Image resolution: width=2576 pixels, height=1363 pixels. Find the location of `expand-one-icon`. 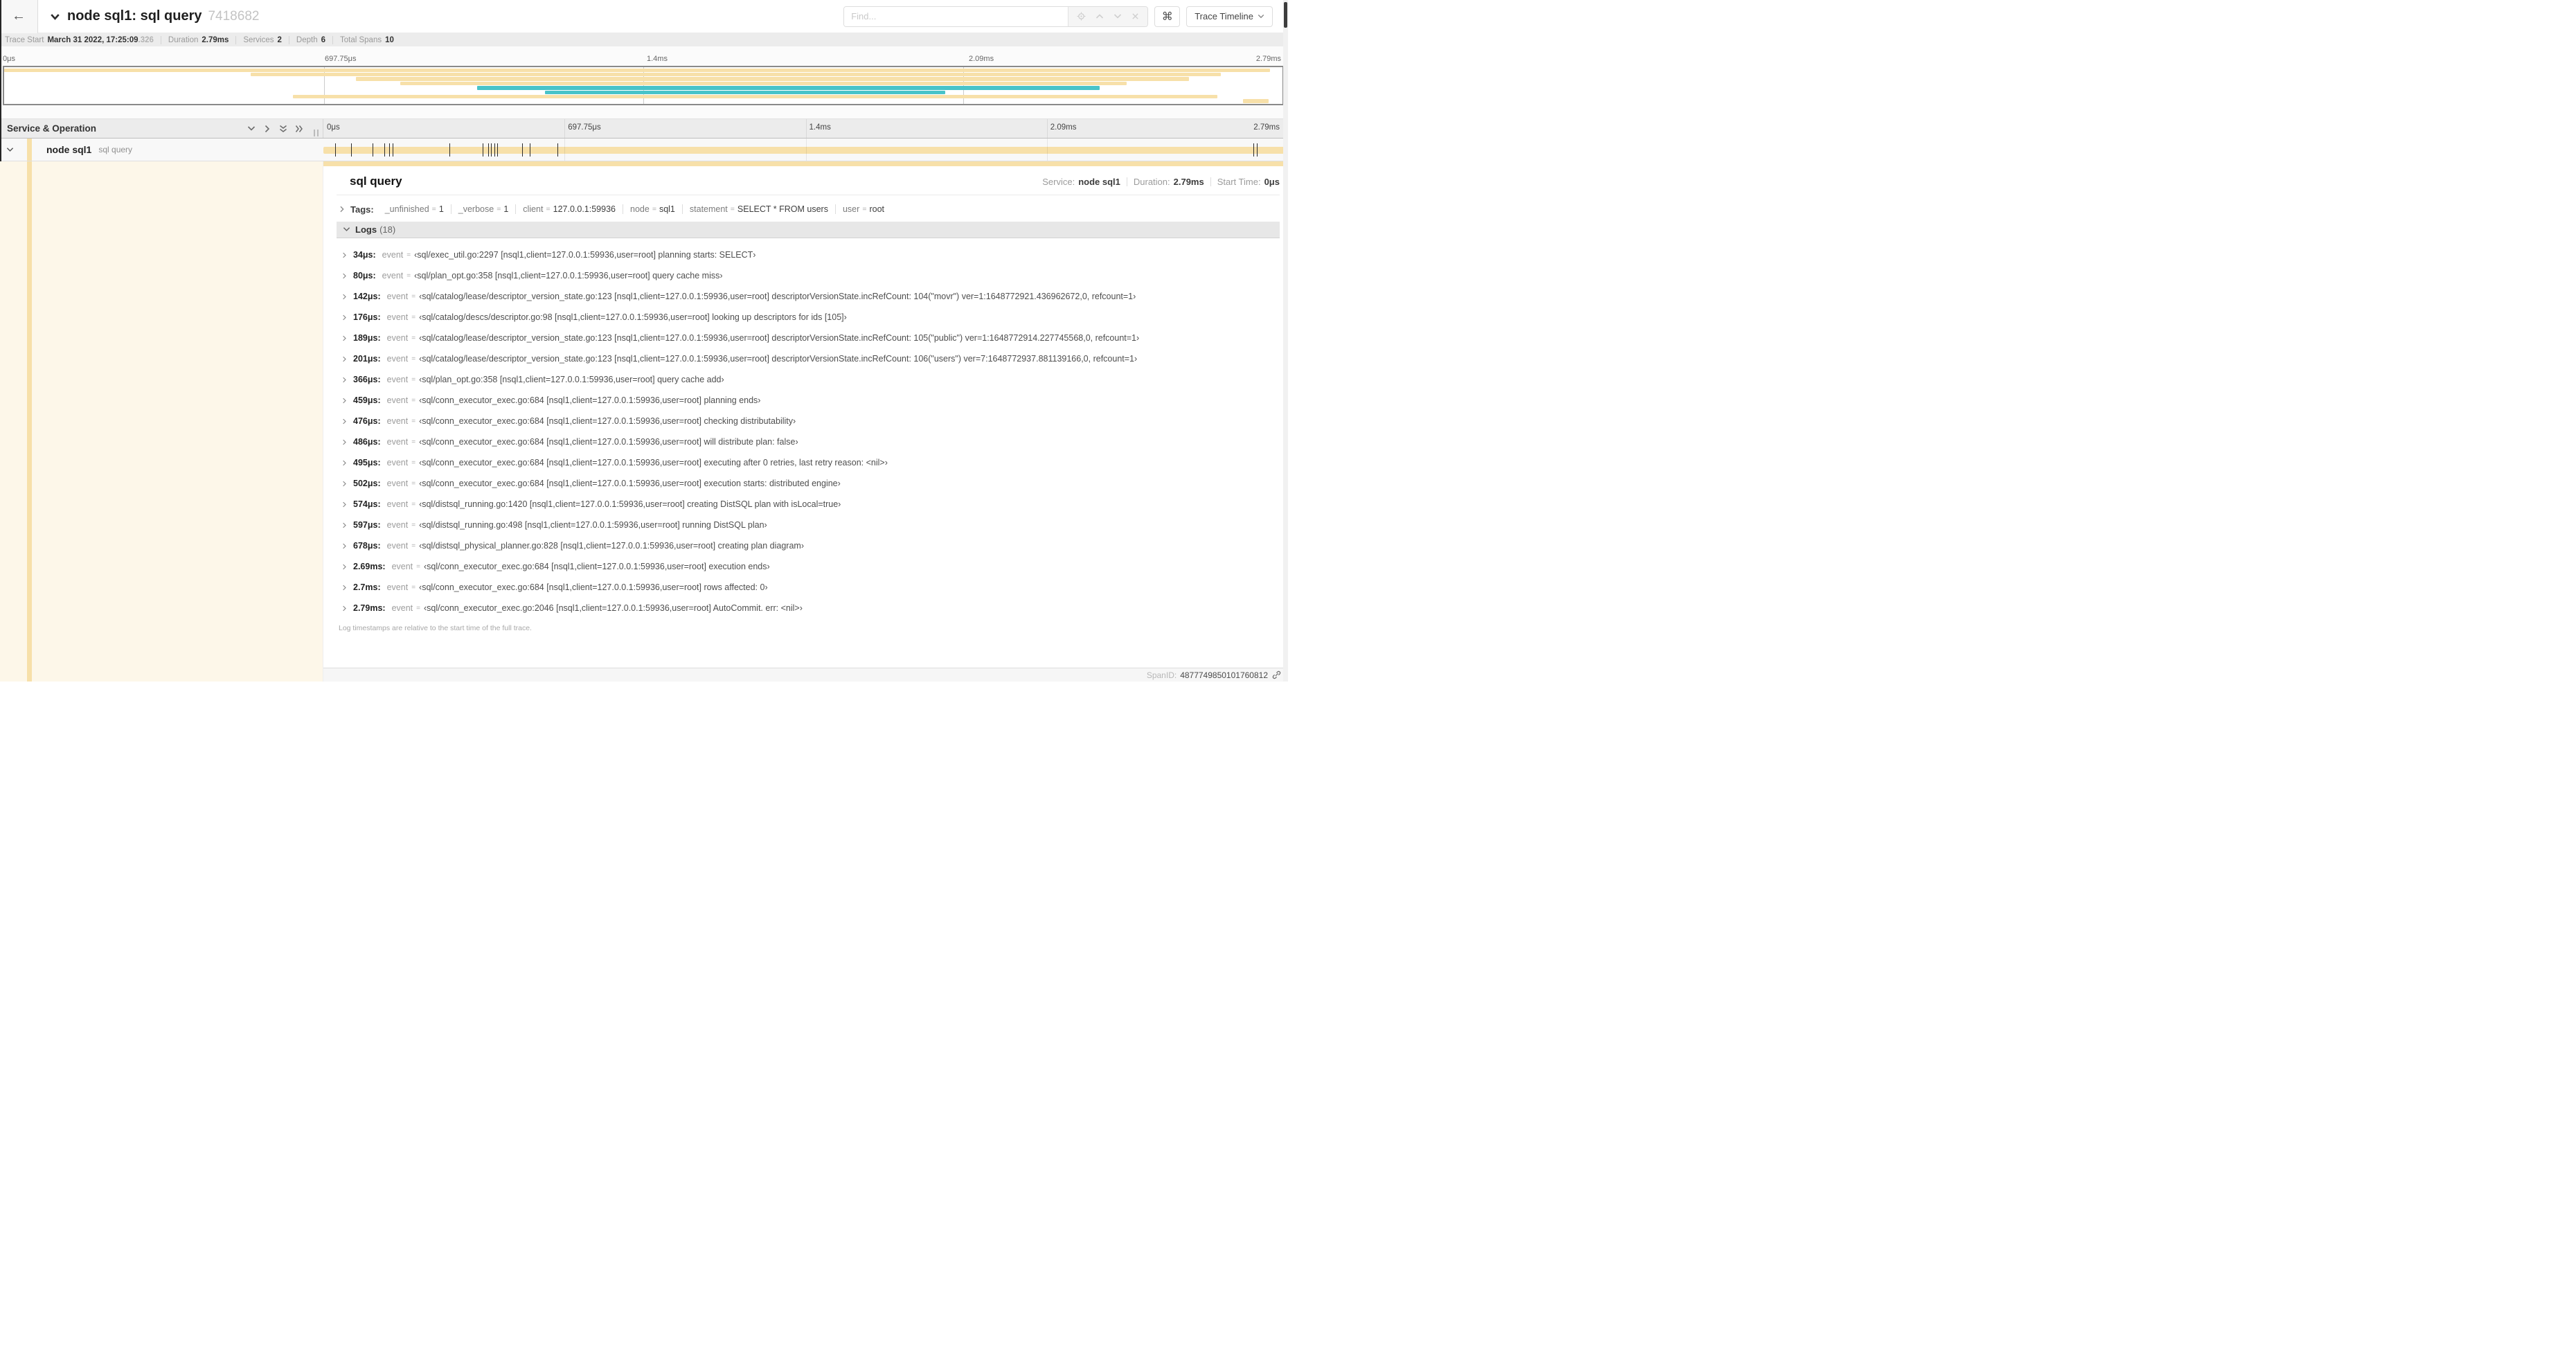

expand-one-icon is located at coordinates (267, 129).